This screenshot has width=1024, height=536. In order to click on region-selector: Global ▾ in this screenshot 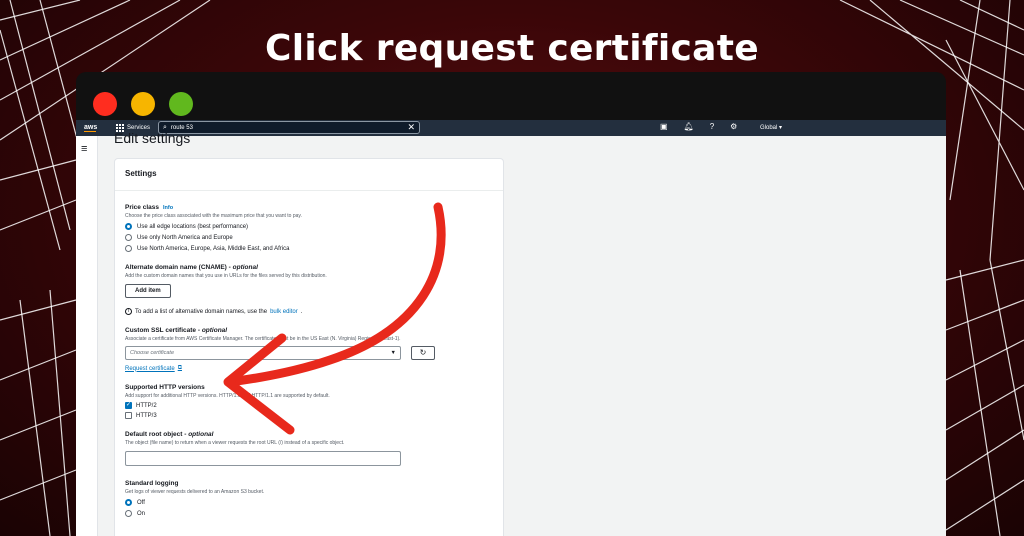, I will do `click(771, 127)`.